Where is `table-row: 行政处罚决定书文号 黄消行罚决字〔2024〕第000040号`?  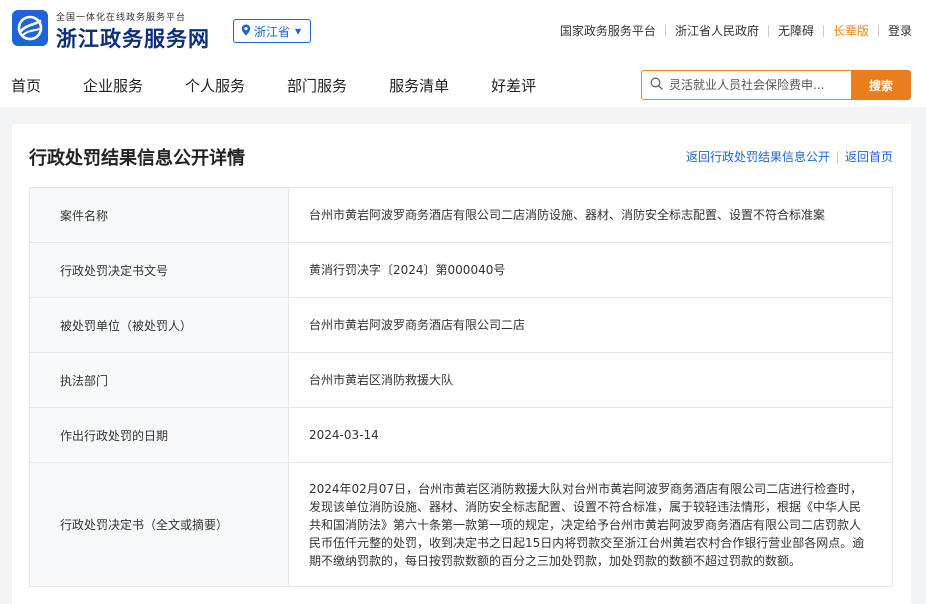
table-row: 行政处罚决定书文号 黄消行罚决字〔2024〕第000040号 is located at coordinates (461, 270).